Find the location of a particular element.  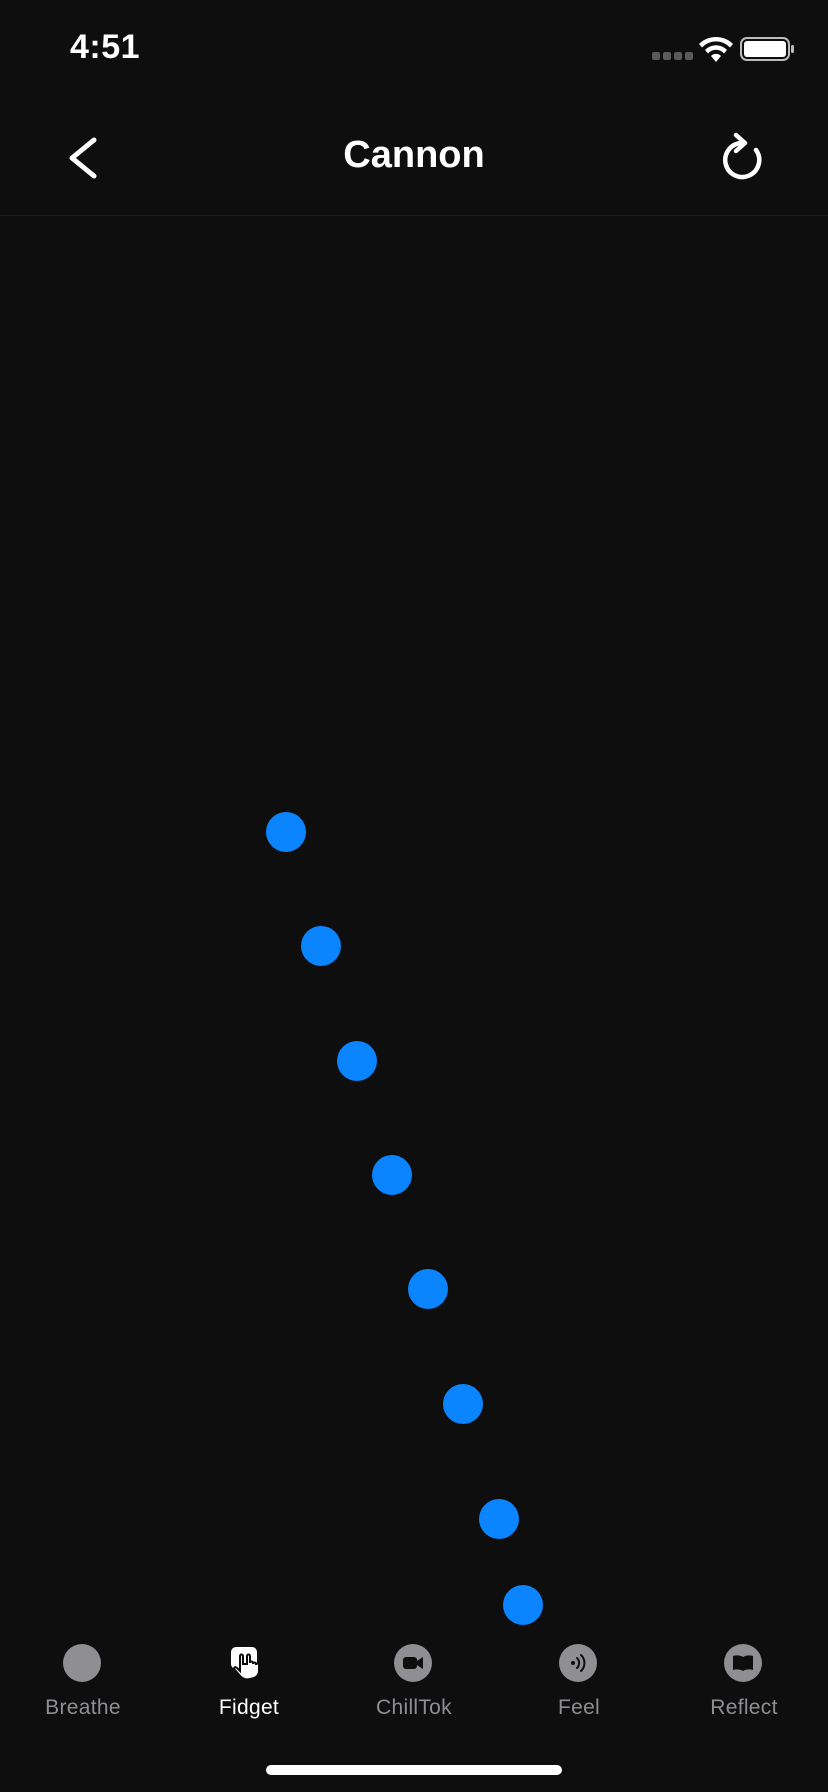

status-time: 4:51 is located at coordinates (105, 47).